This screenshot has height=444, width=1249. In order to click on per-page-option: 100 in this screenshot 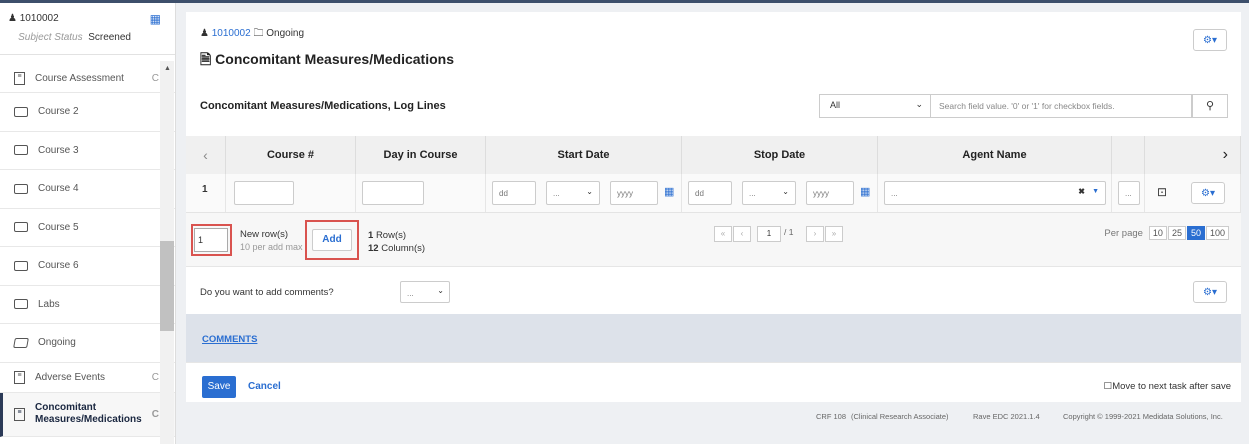, I will do `click(1217, 233)`.